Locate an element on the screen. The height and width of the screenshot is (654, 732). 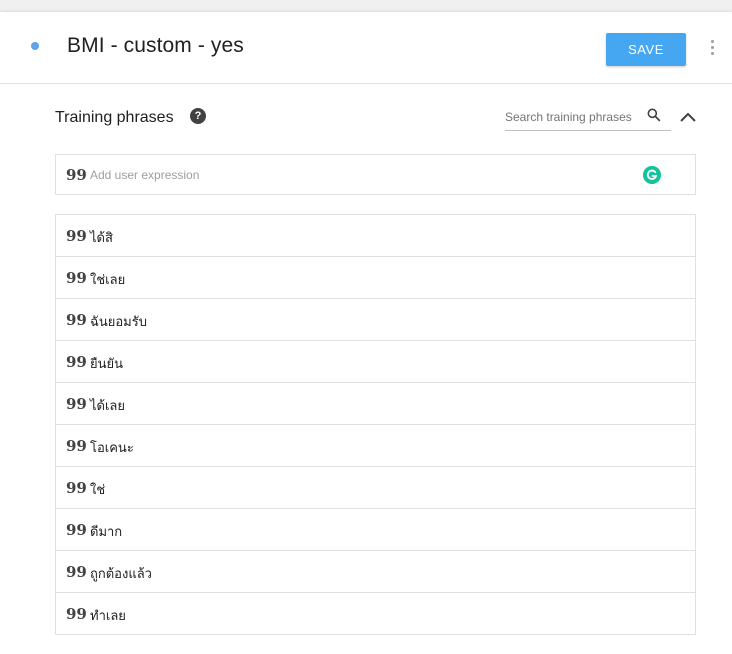
add-expression-input is located at coordinates (340, 175).